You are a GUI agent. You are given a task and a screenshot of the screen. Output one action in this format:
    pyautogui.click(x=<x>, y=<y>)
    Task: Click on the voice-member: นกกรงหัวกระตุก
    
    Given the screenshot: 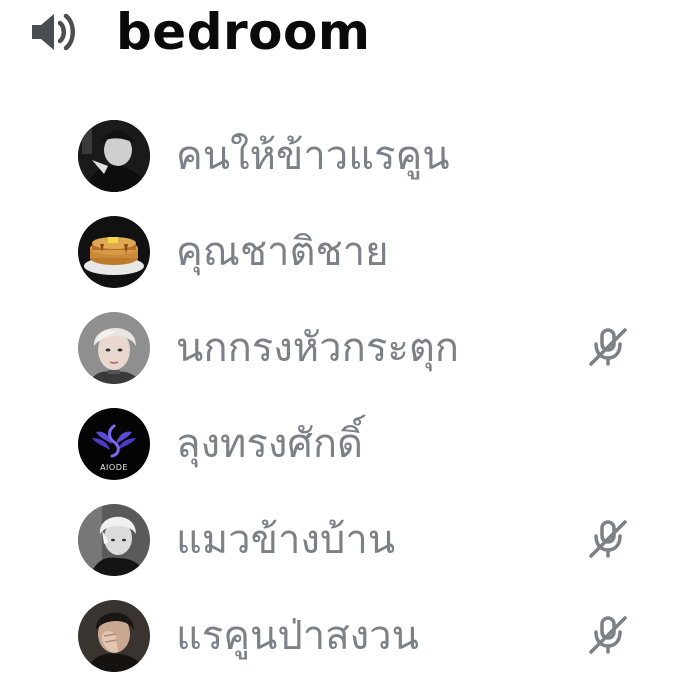 What is the action you would take?
    pyautogui.click(x=368, y=348)
    